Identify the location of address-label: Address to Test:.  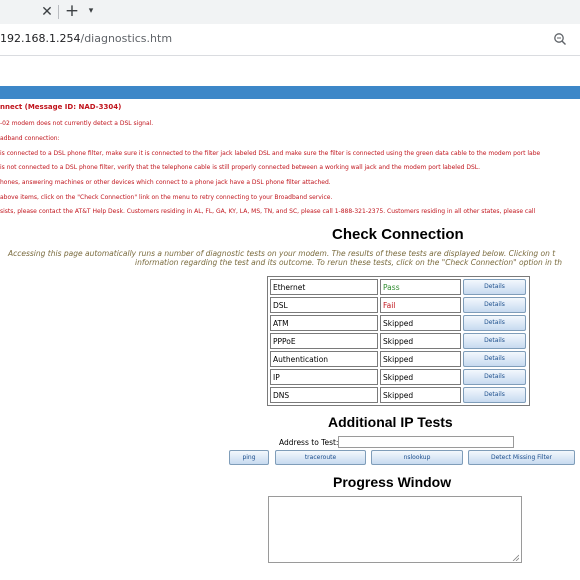
(309, 442).